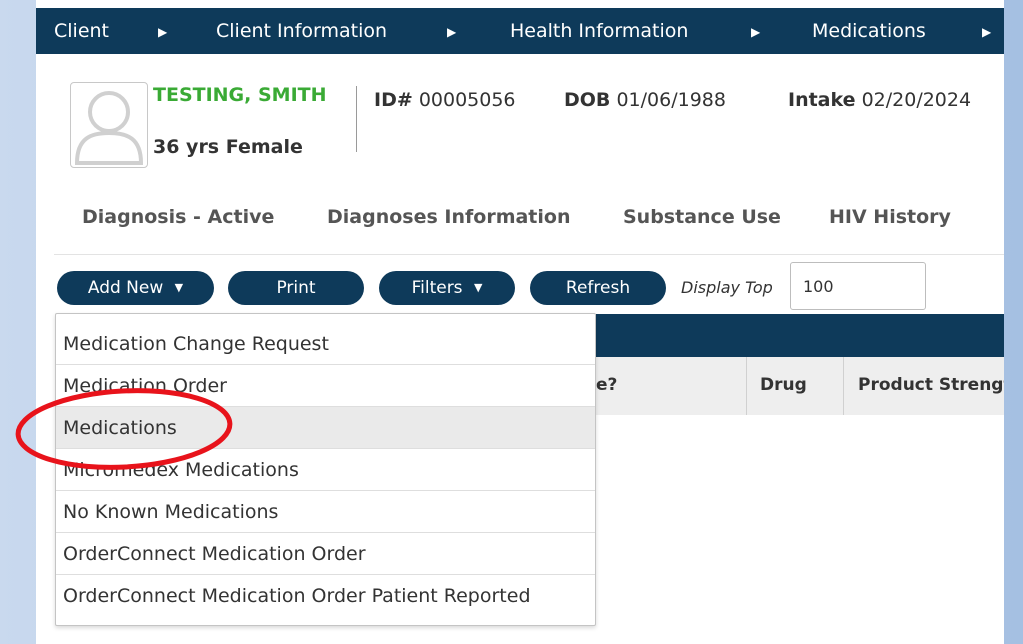 Image resolution: width=1023 pixels, height=644 pixels. I want to click on menu-item-micromedex-medications: Micromedex Medications, so click(325, 470).